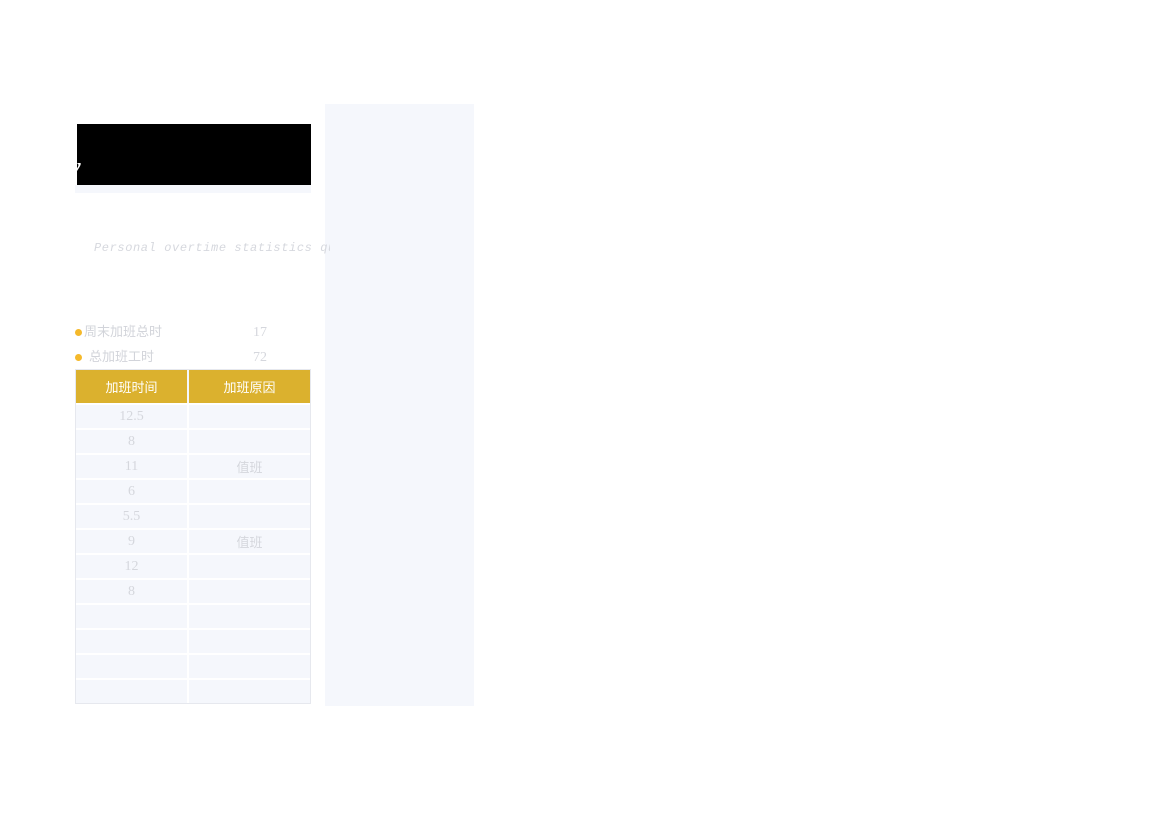 The height and width of the screenshot is (827, 1170). I want to click on table-row: 9 值班, so click(193, 540).